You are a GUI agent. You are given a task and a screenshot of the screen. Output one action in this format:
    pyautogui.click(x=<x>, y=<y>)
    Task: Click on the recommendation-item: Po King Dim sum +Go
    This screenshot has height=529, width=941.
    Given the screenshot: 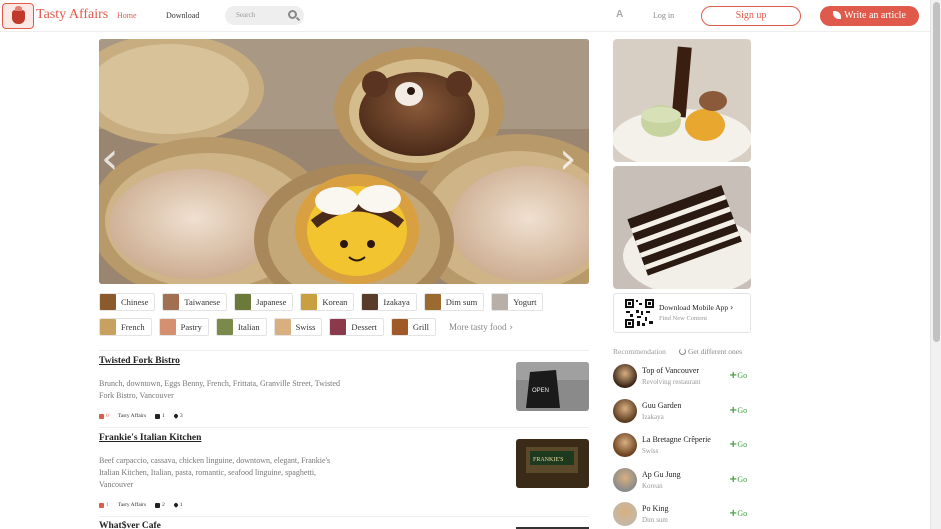 What is the action you would take?
    pyautogui.click(x=682, y=515)
    